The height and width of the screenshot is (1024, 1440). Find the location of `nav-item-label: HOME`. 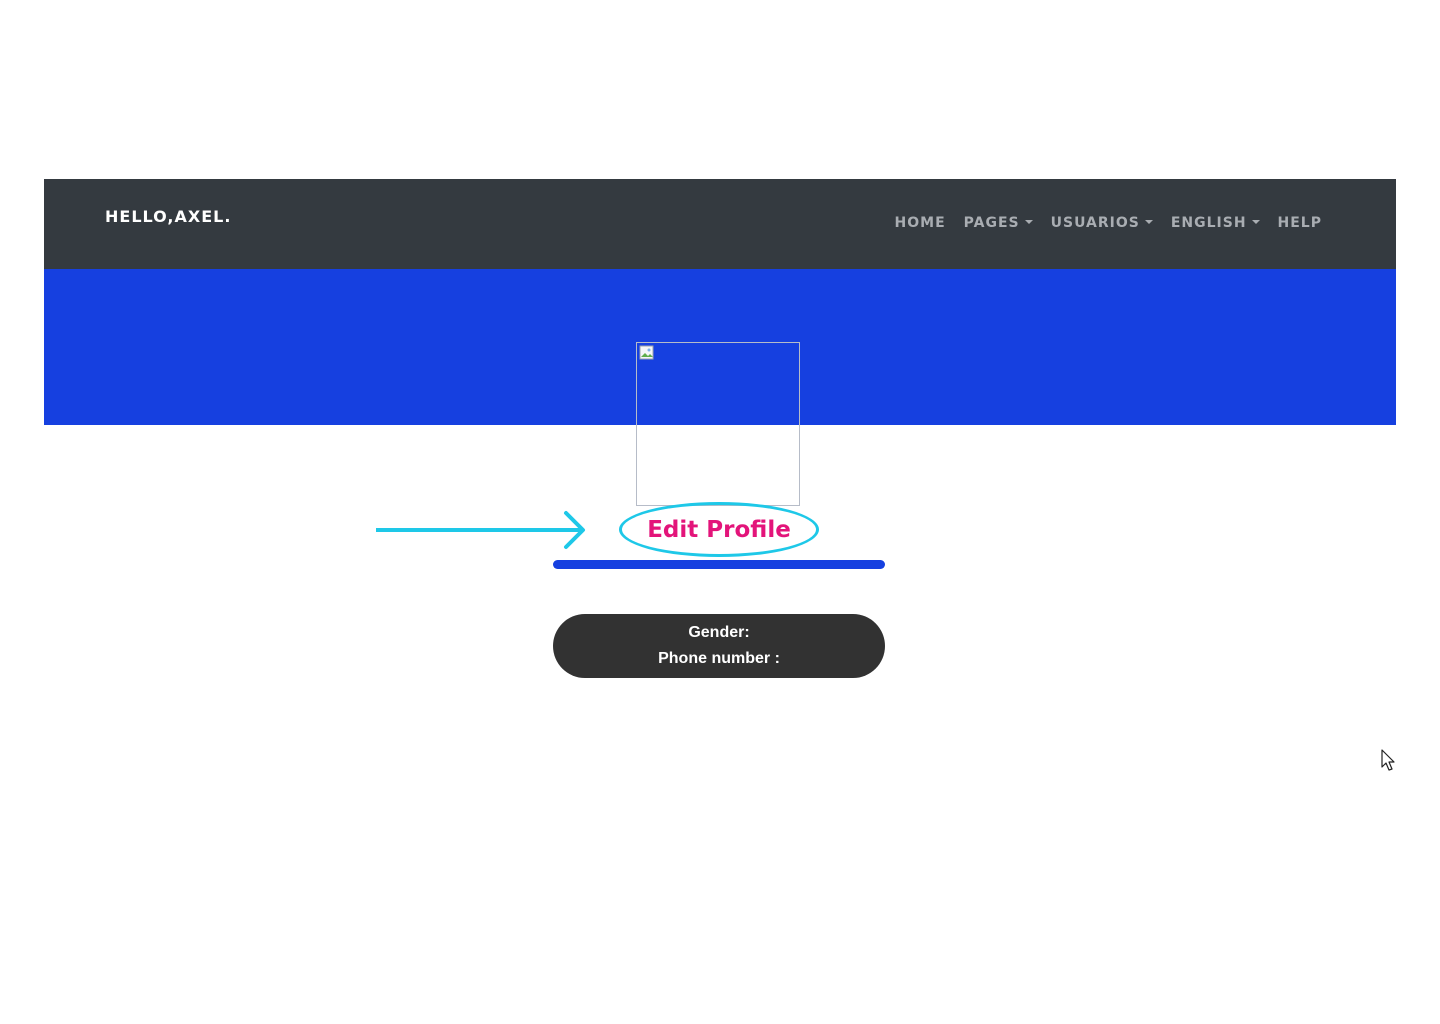

nav-item-label: HOME is located at coordinates (920, 223).